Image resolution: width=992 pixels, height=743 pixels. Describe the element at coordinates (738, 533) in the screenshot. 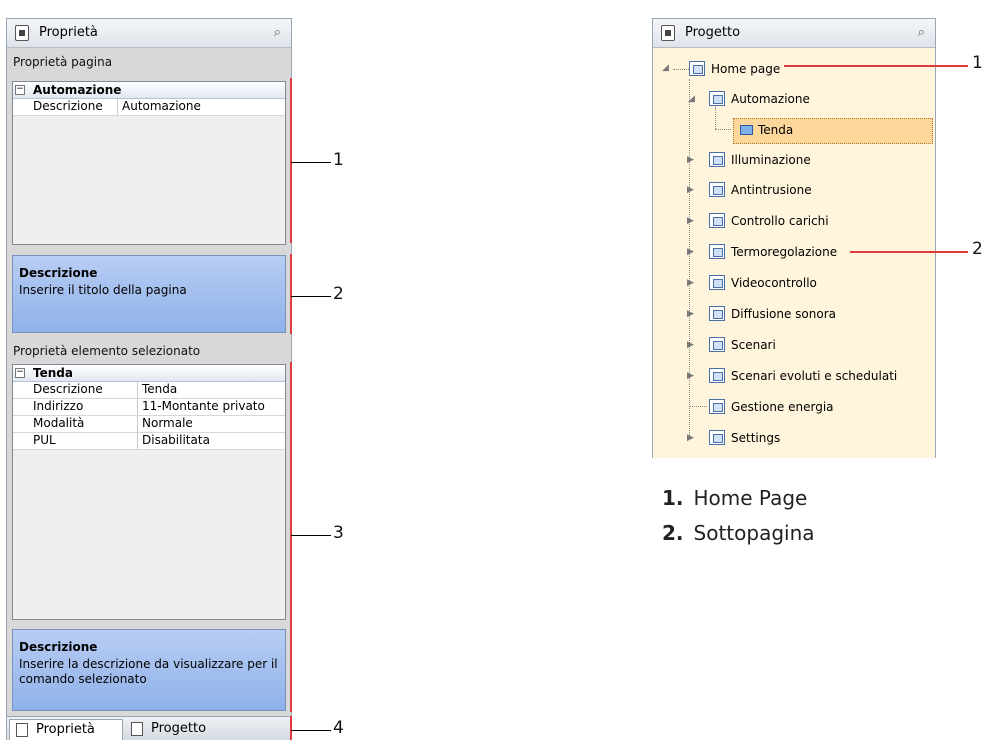

I see `legend-item-2: 2. Sottopagina` at that location.